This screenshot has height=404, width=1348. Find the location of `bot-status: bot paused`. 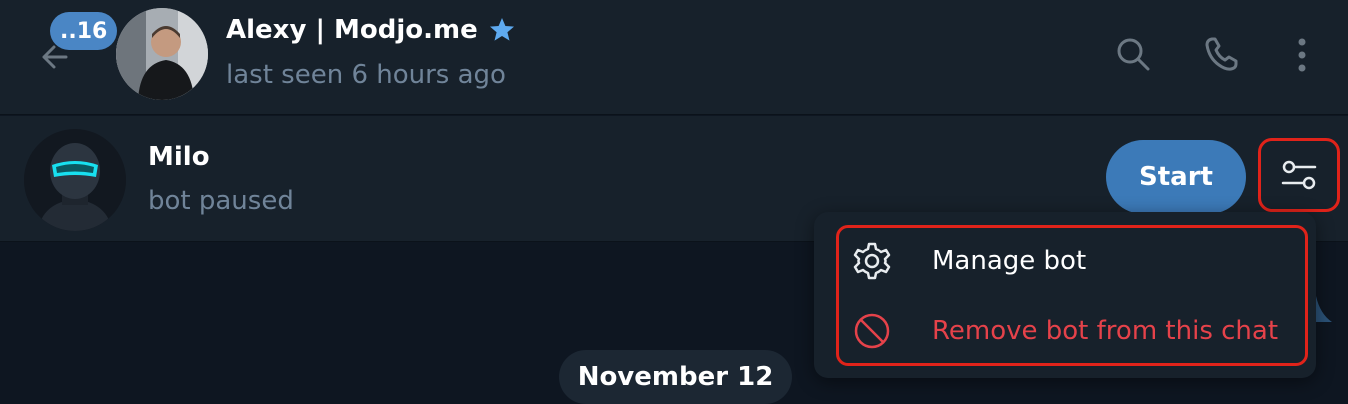

bot-status: bot paused is located at coordinates (221, 201).